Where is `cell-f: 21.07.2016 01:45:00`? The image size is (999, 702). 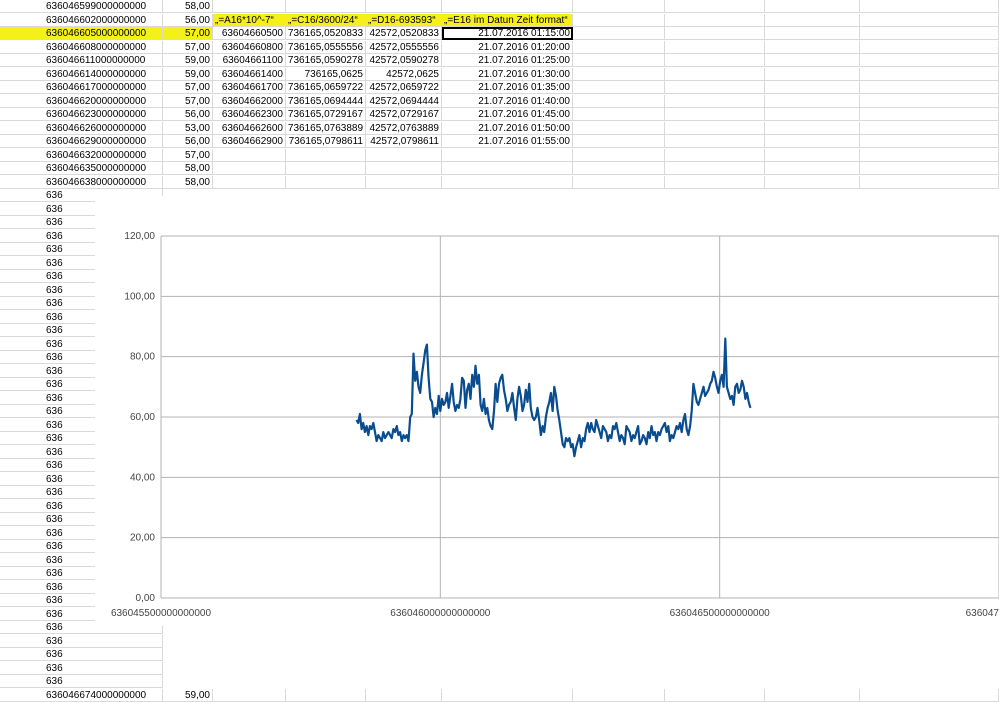
cell-f: 21.07.2016 01:45:00 is located at coordinates (507, 114).